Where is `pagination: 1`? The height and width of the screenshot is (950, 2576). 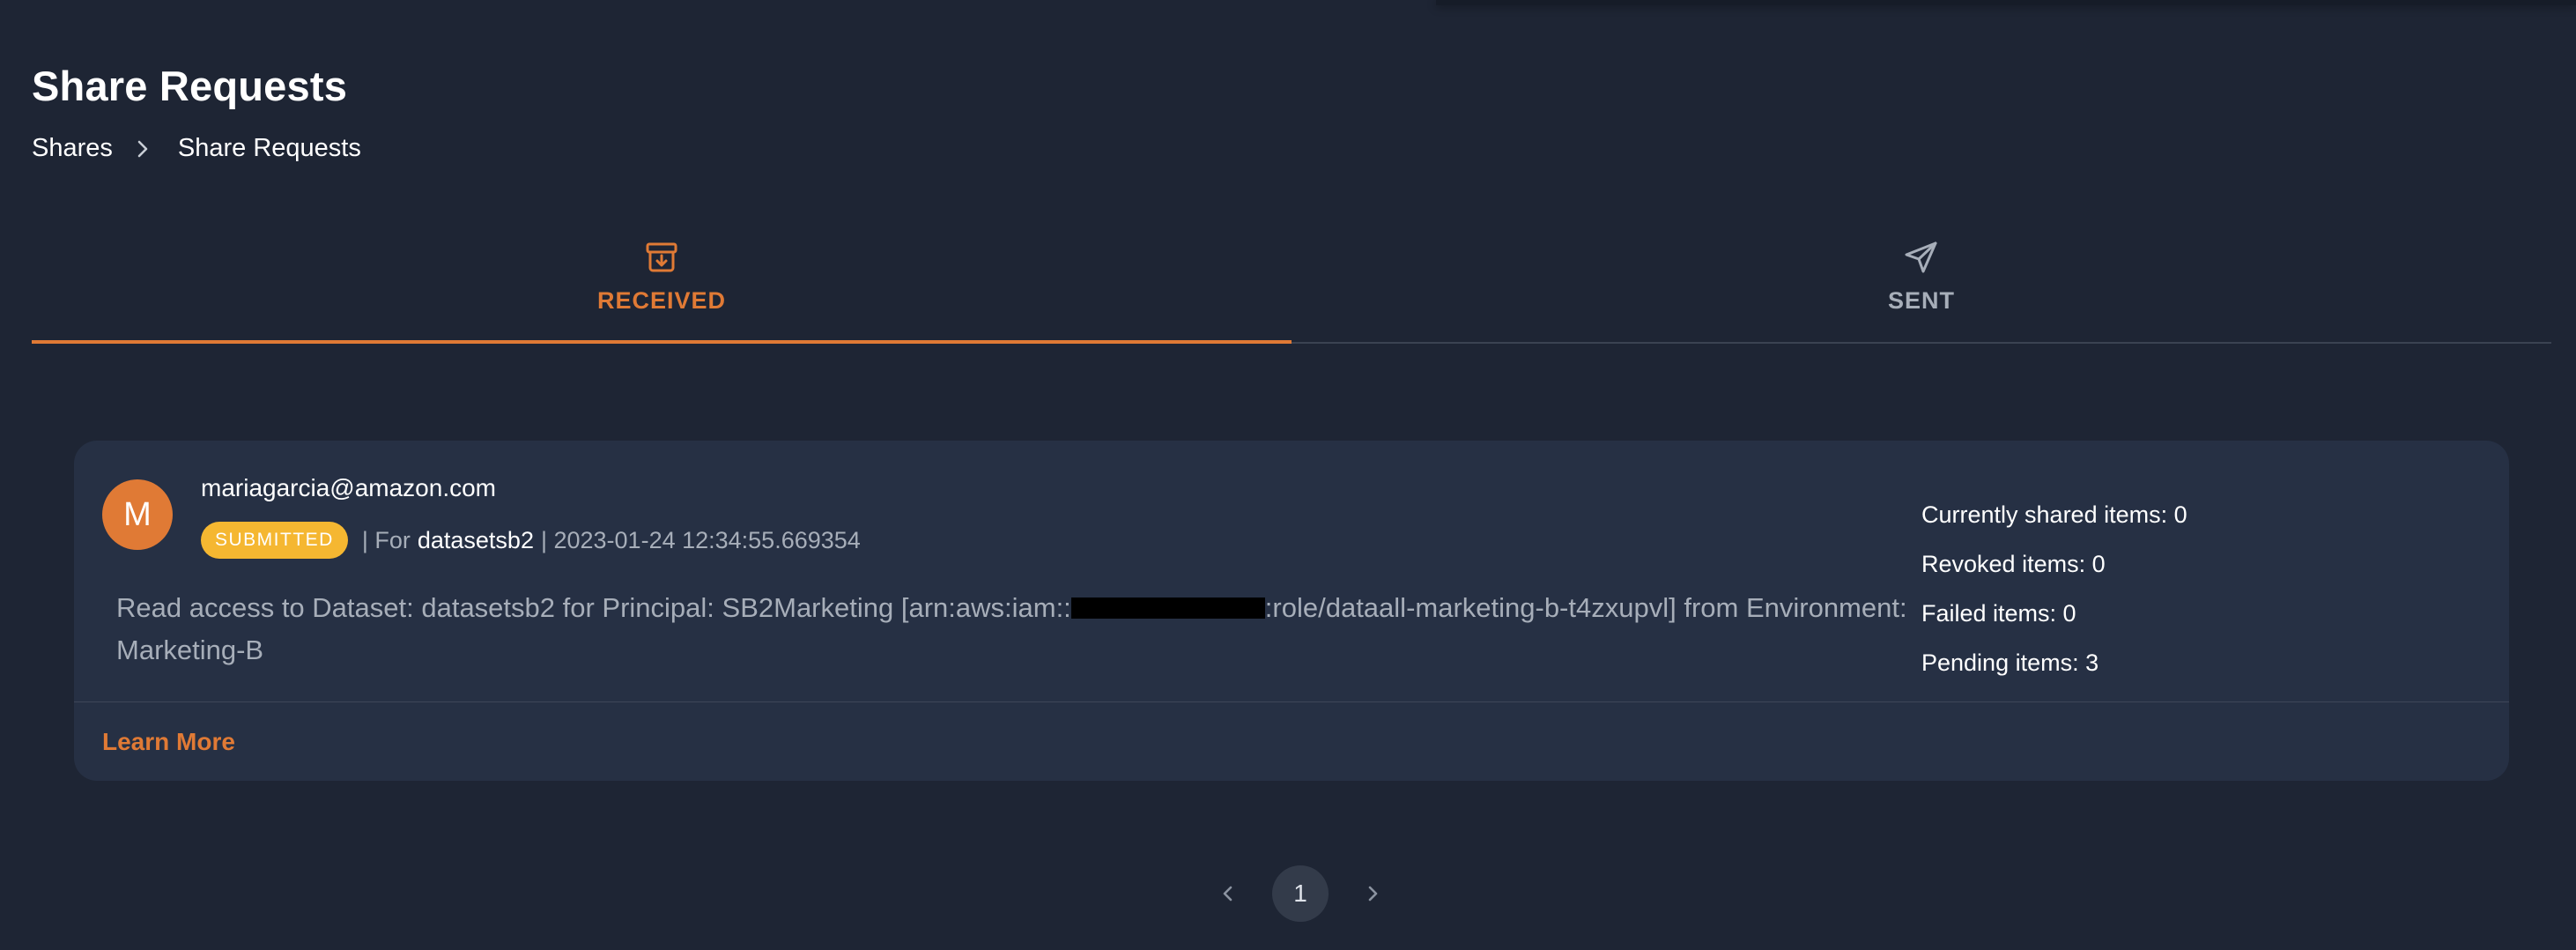
pagination: 1 is located at coordinates (1300, 894).